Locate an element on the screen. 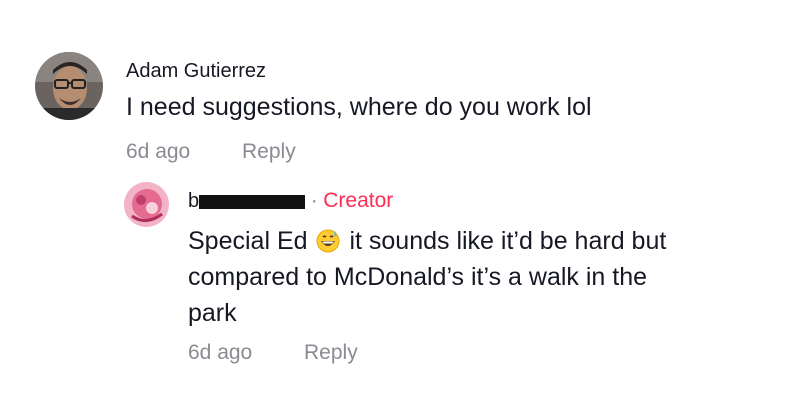 This screenshot has height=418, width=800. reply-author: b is located at coordinates (193, 201).